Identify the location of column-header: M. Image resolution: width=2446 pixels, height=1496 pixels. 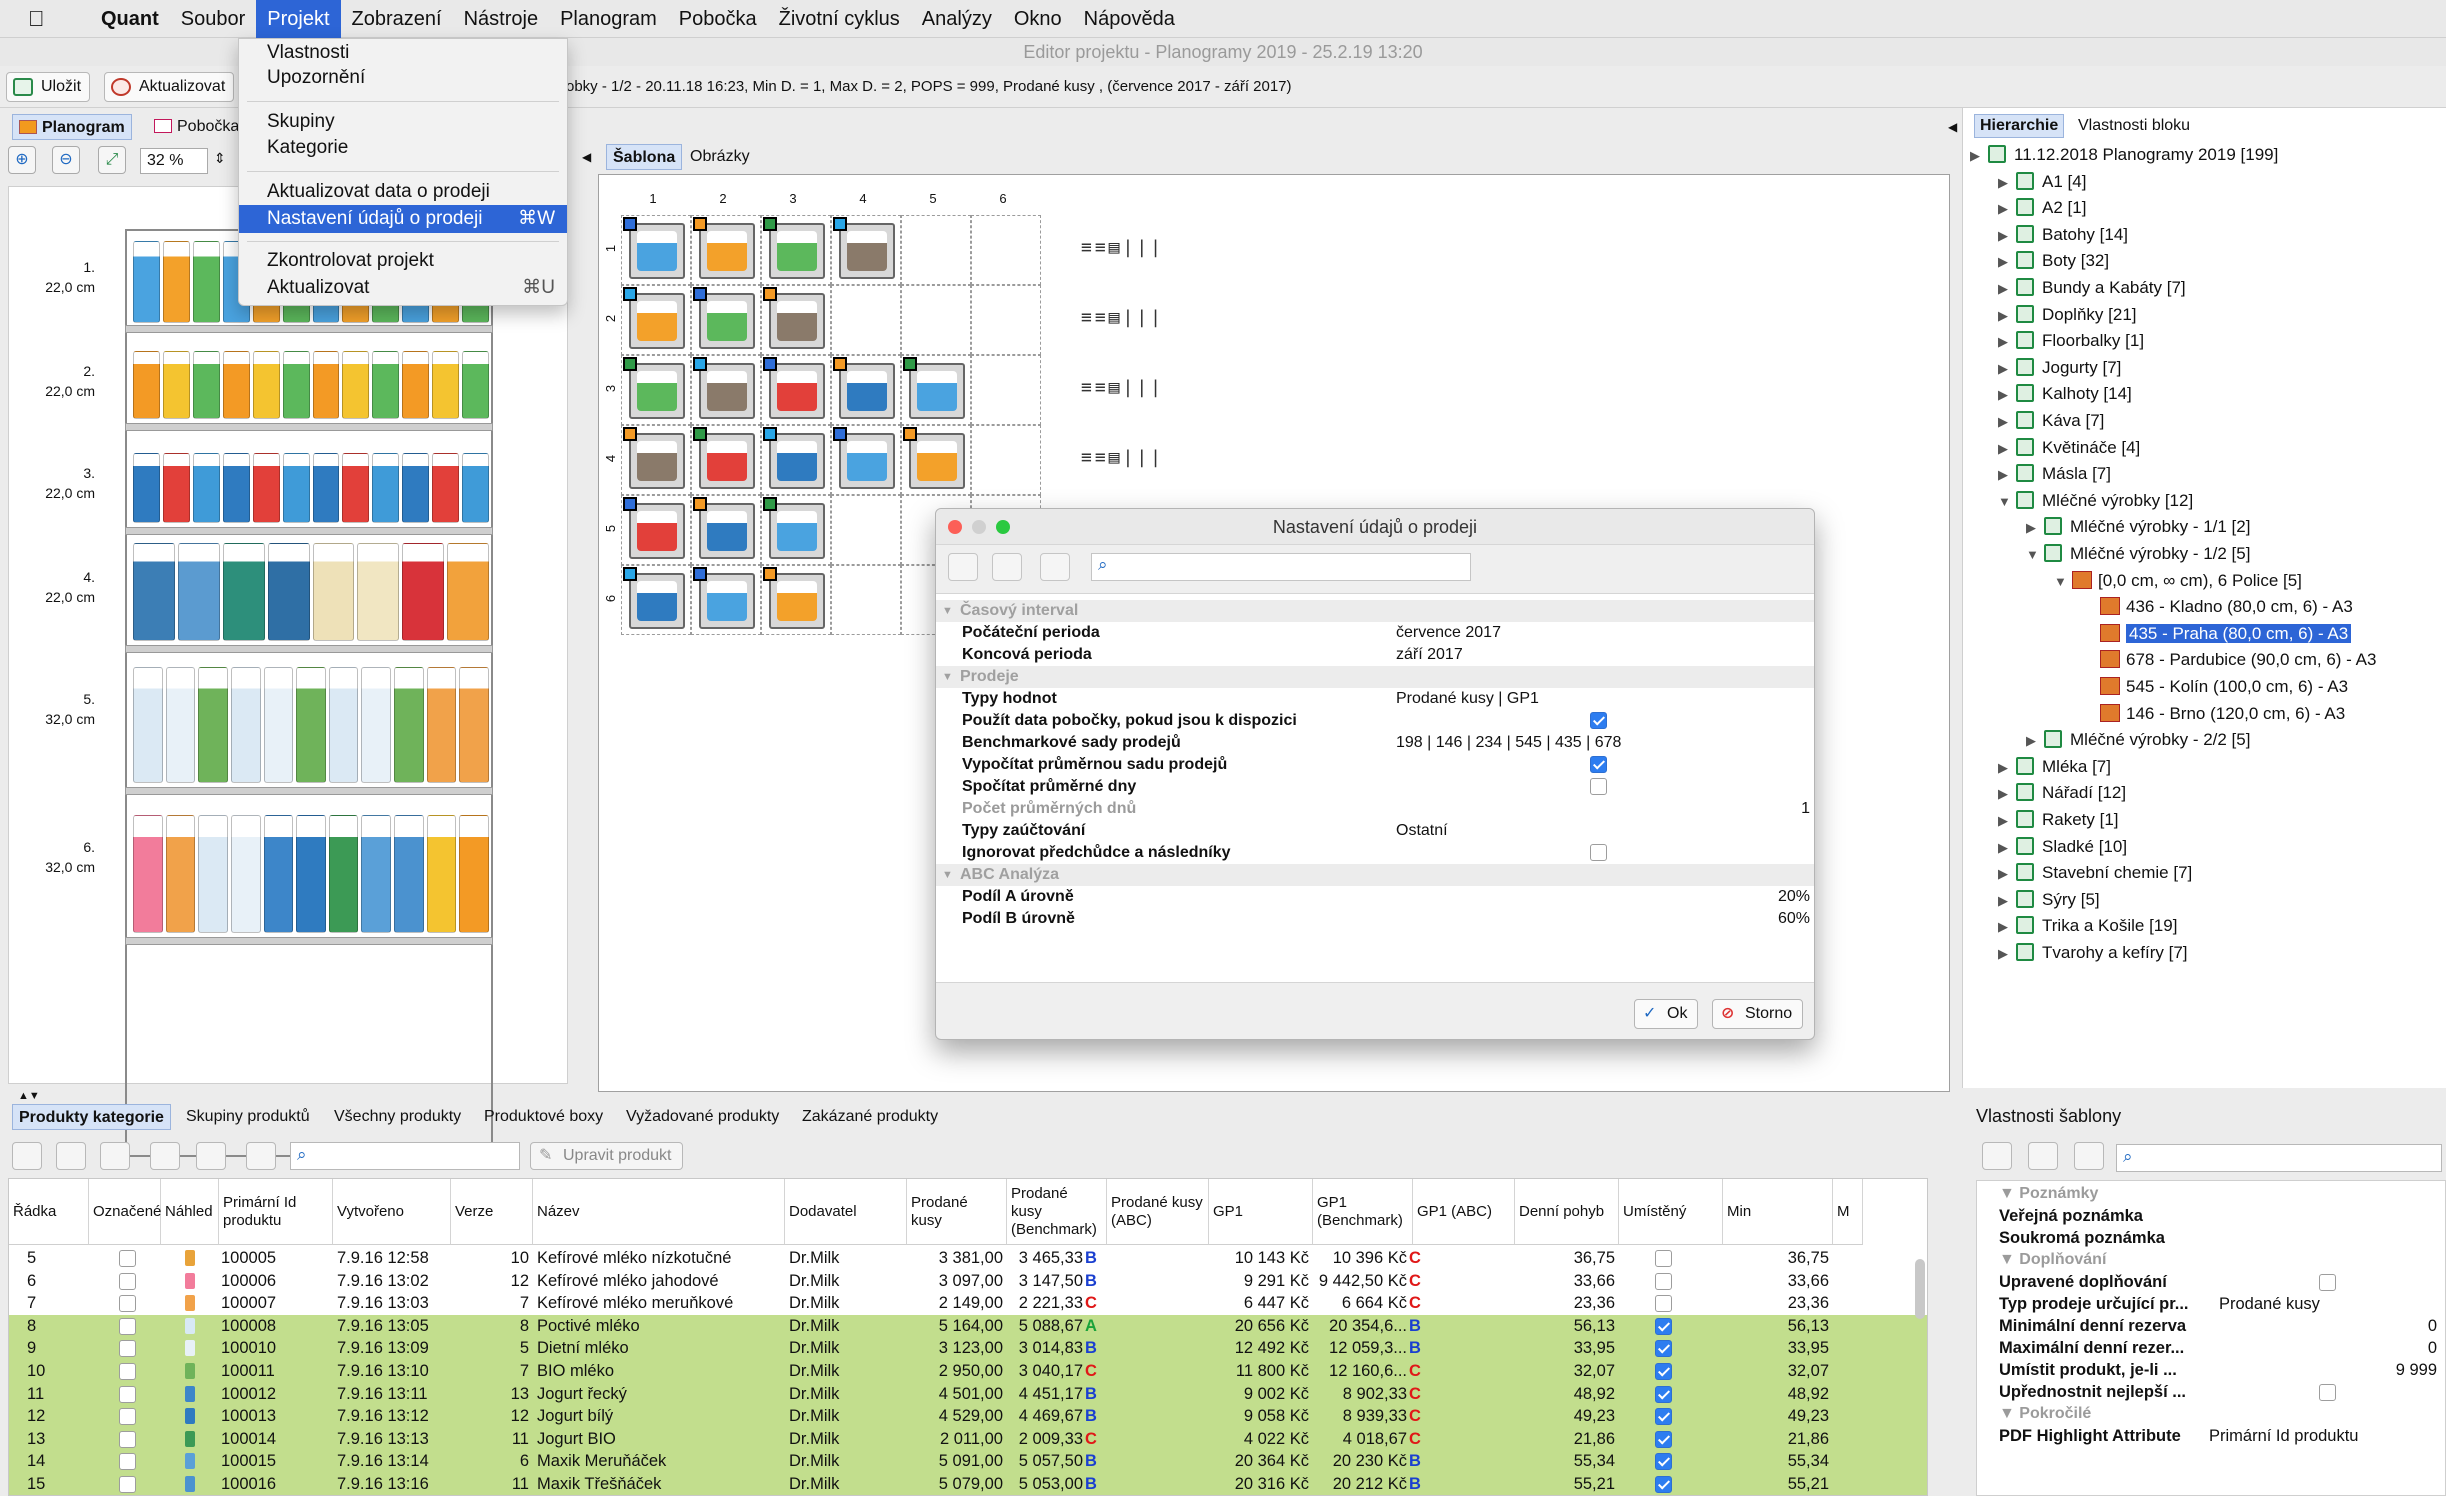
(1848, 1212).